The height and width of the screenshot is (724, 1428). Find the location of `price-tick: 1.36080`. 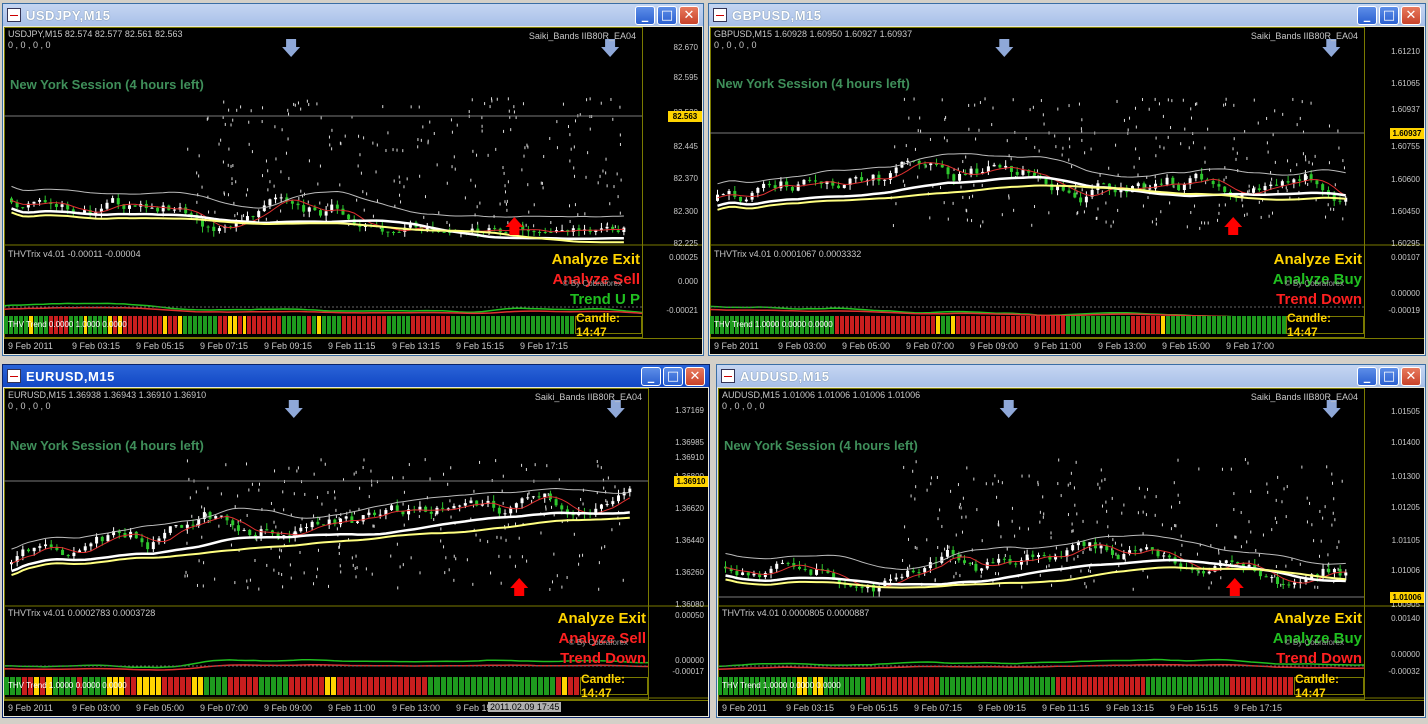

price-tick: 1.36080 is located at coordinates (689, 604).